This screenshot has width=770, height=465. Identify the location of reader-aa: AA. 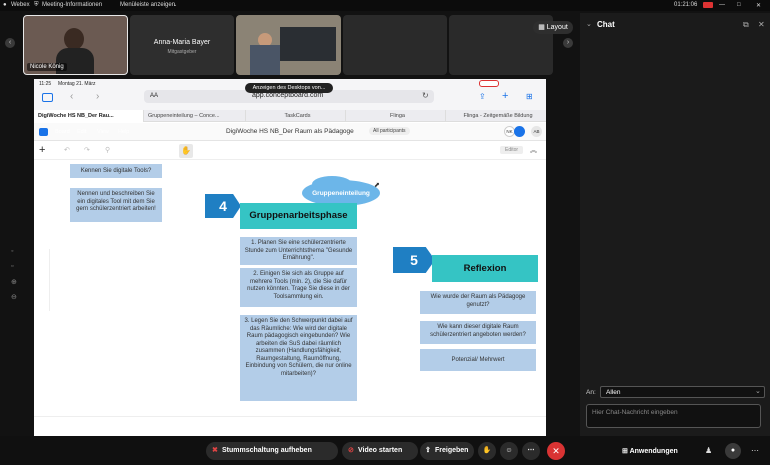
(154, 96).